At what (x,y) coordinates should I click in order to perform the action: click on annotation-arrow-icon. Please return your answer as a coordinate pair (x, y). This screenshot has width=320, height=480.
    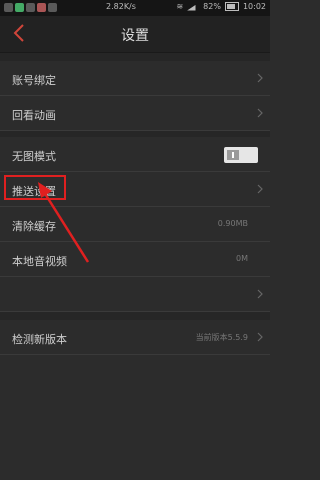
    Looking at the image, I should click on (64, 222).